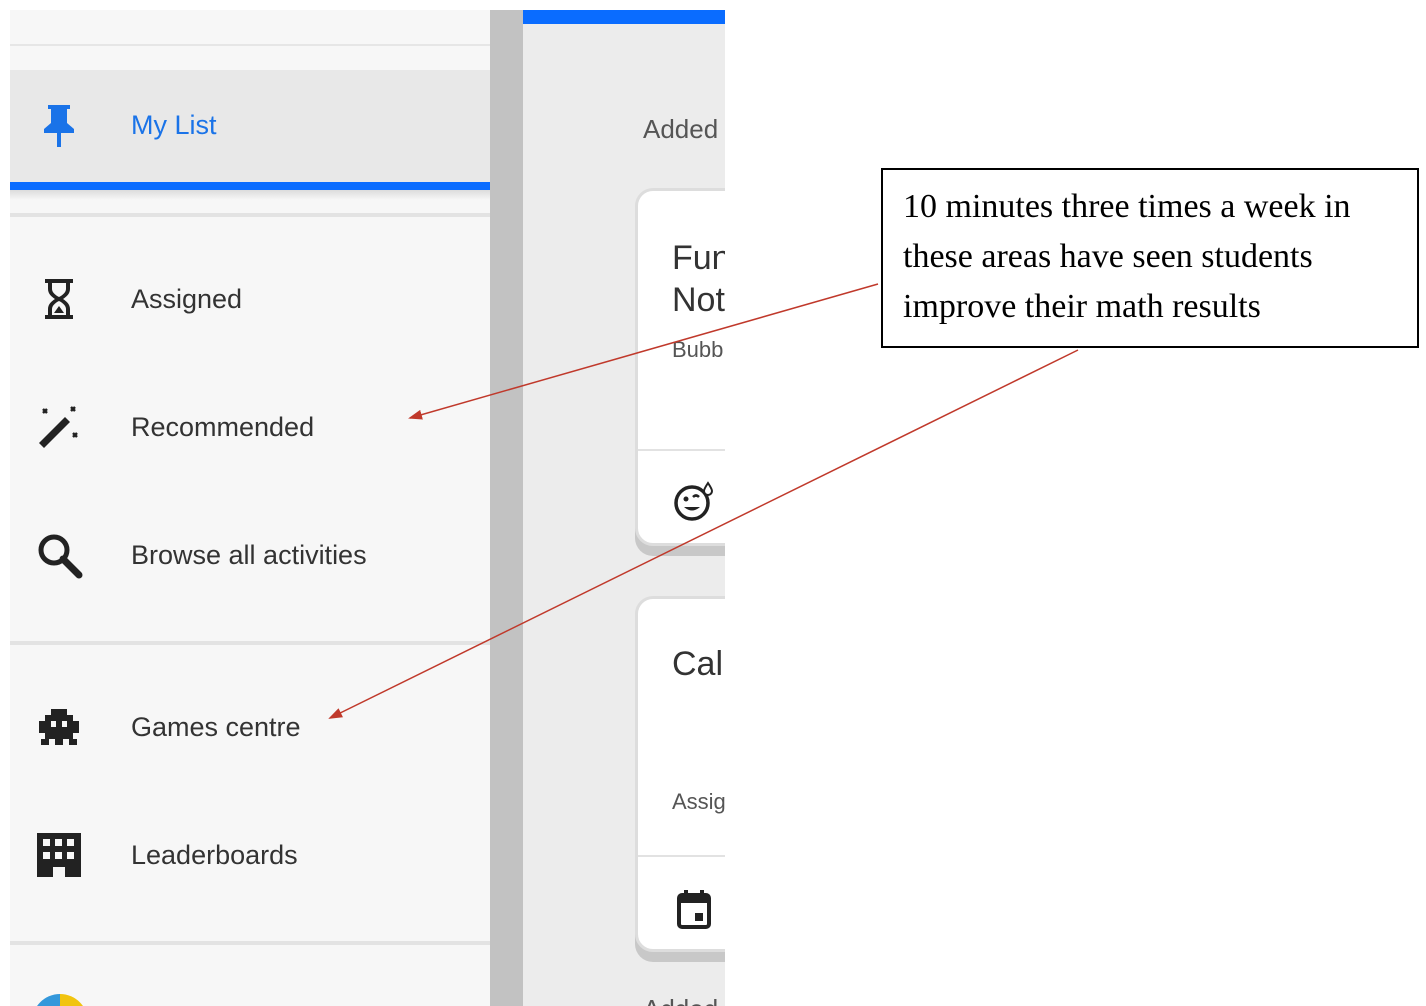  I want to click on calendar-icon, so click(694, 909).